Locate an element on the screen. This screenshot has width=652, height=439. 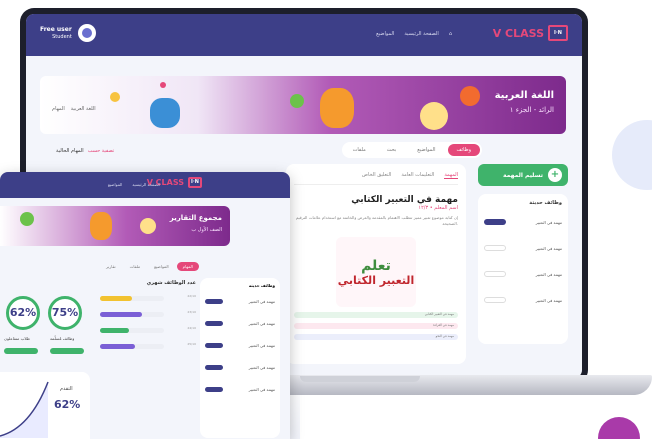
filter-value: المهام الحالية is located at coordinates (70, 151).